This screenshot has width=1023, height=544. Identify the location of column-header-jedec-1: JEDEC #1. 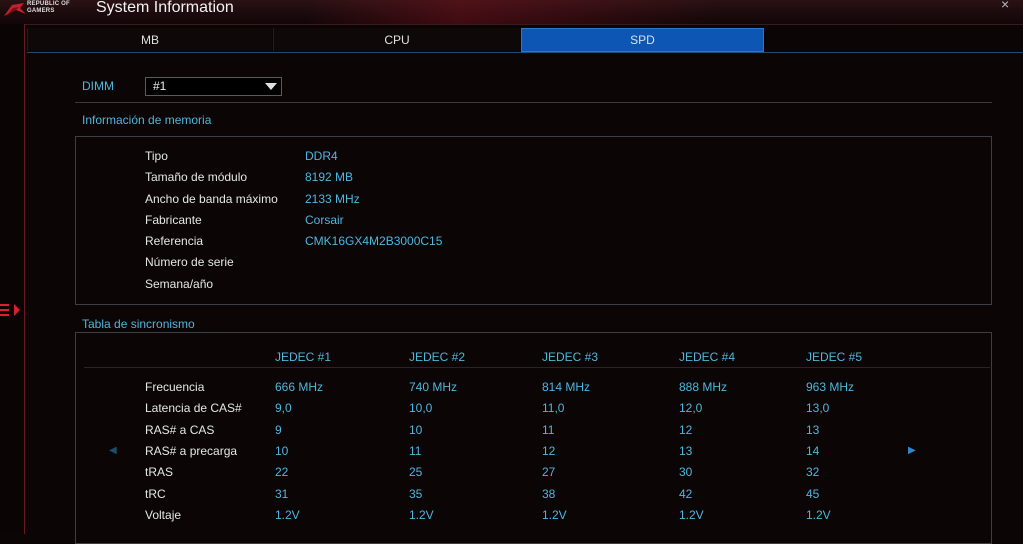
(303, 357).